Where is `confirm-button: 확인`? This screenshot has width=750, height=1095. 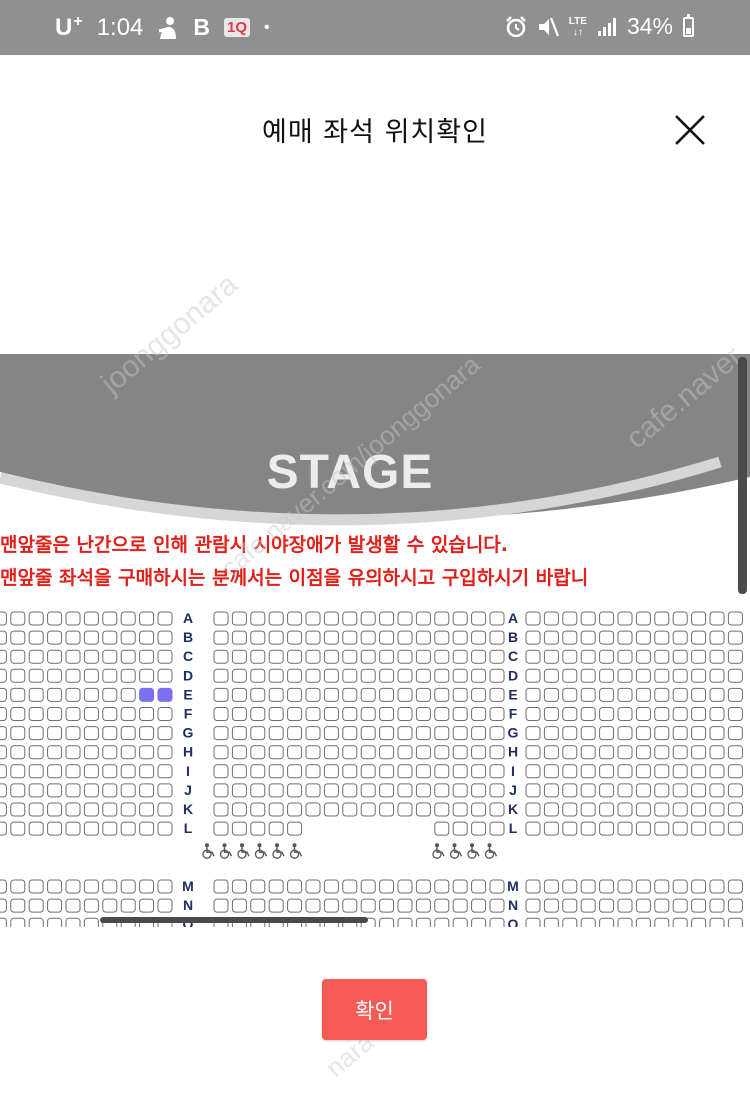
confirm-button: 확인 is located at coordinates (374, 1009).